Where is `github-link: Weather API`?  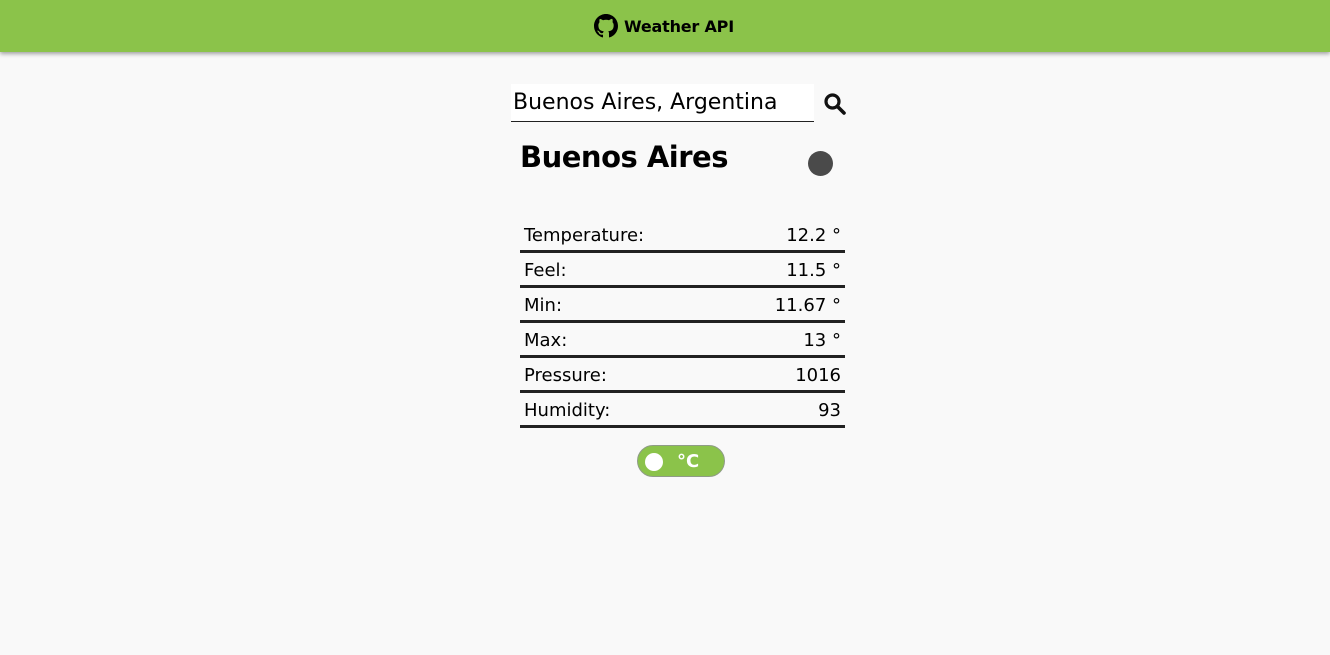
github-link: Weather API is located at coordinates (664, 26).